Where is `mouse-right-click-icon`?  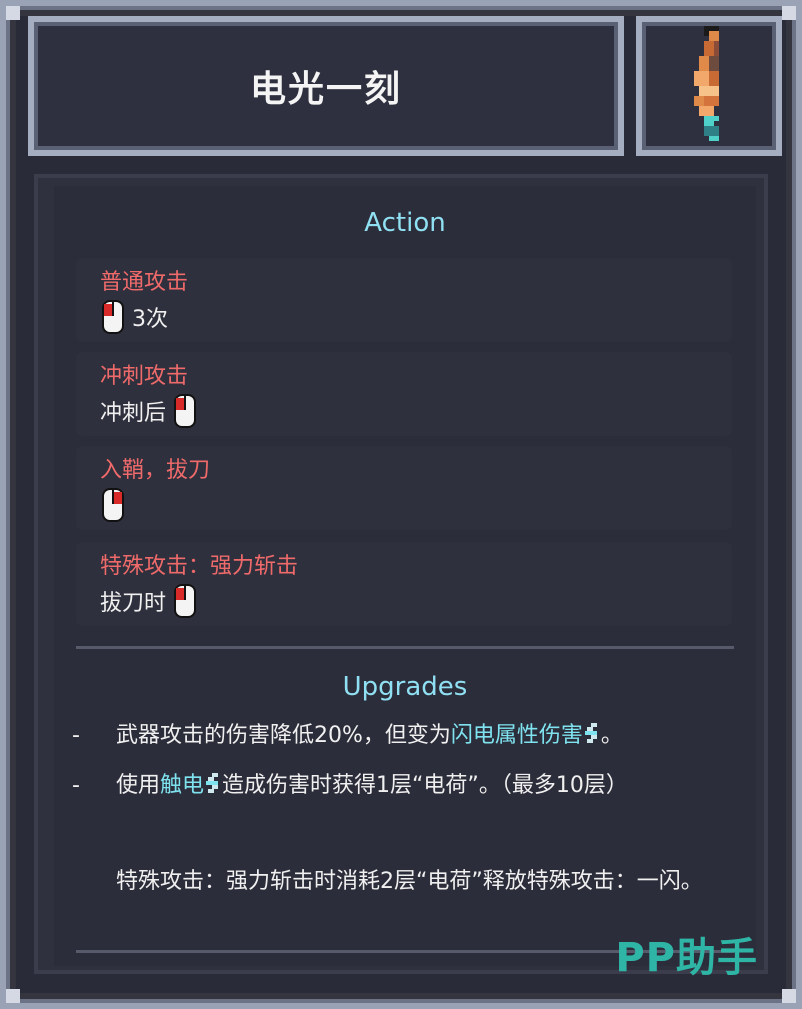 mouse-right-click-icon is located at coordinates (113, 505).